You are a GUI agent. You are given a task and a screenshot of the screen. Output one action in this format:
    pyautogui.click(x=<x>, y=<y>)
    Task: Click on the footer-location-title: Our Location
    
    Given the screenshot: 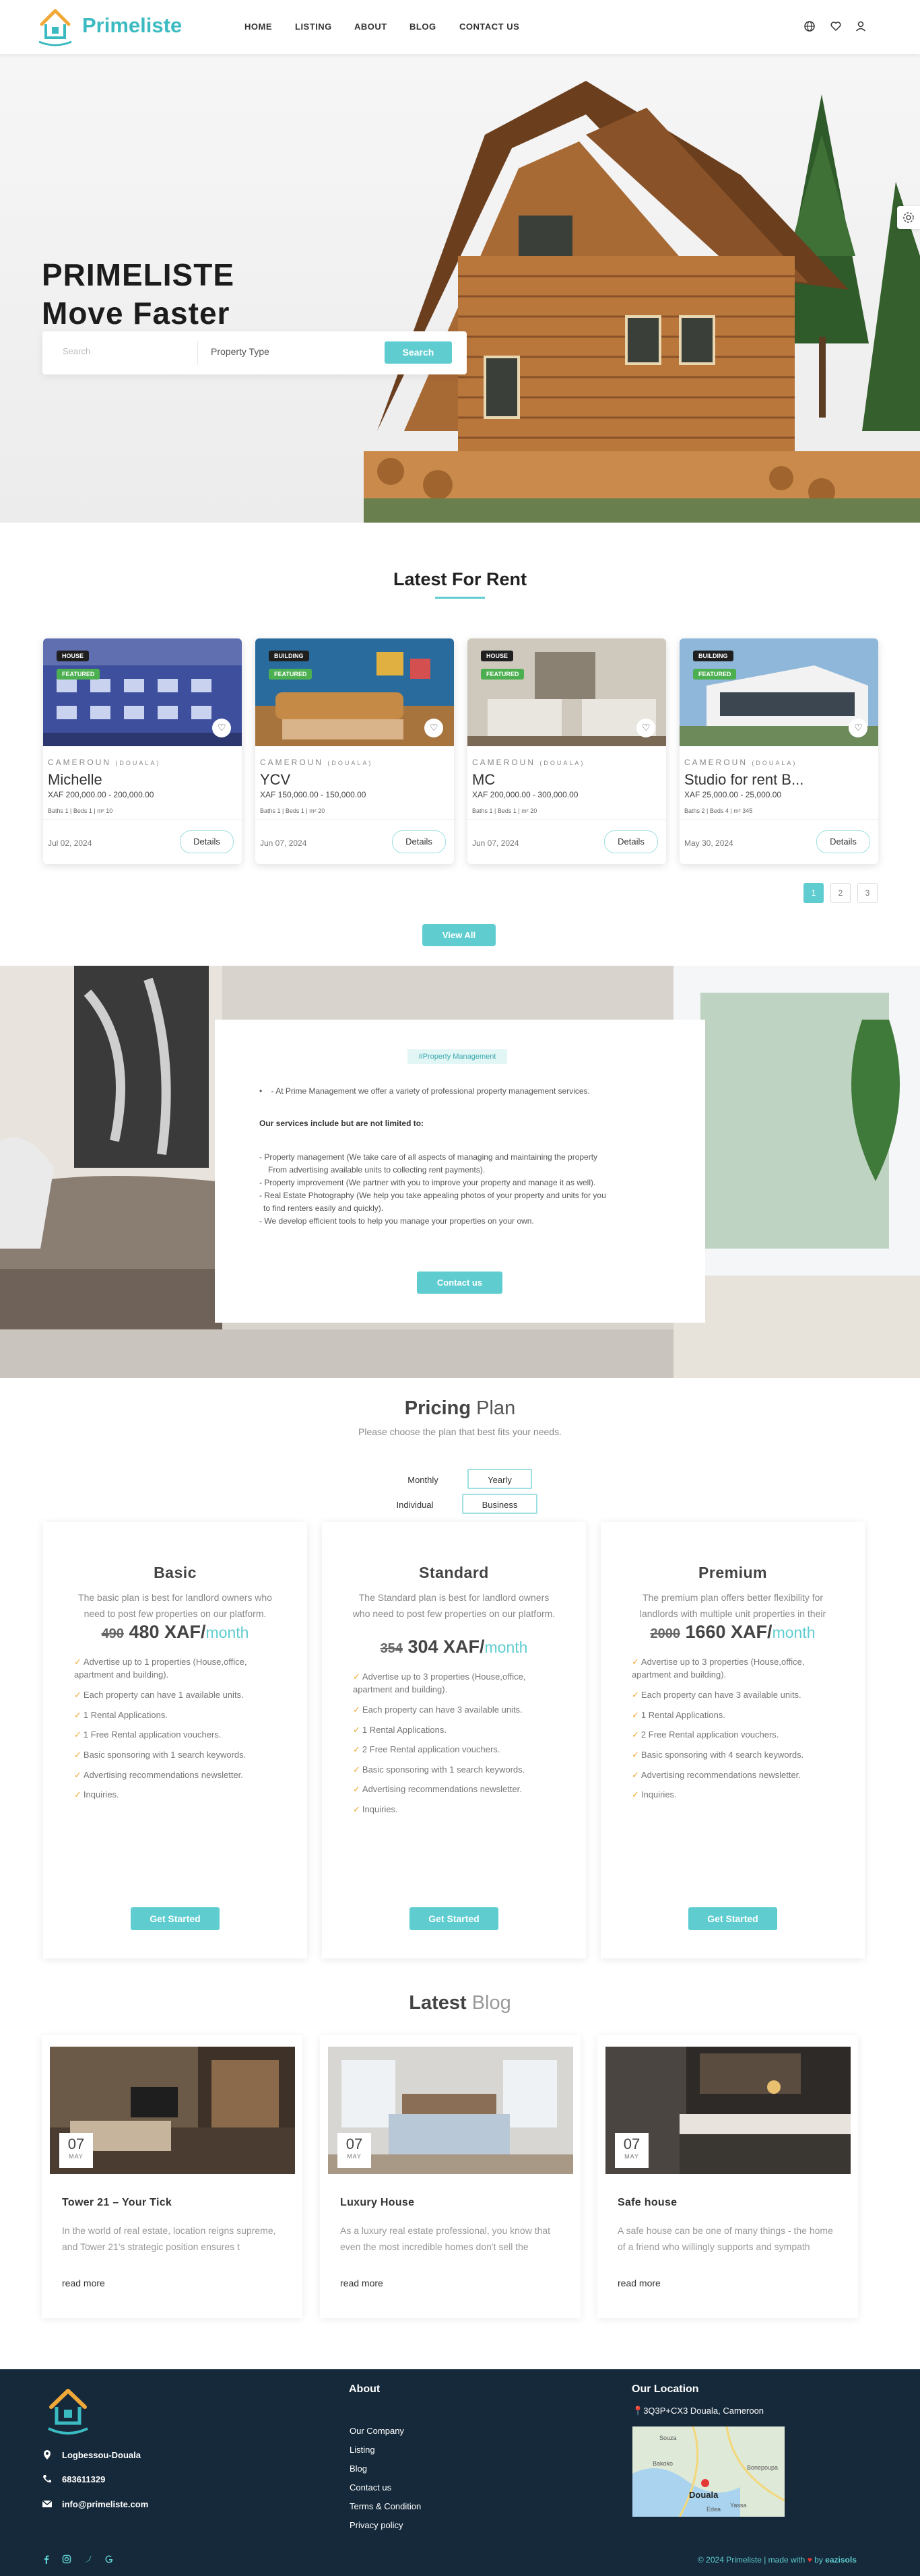 What is the action you would take?
    pyautogui.click(x=665, y=2389)
    